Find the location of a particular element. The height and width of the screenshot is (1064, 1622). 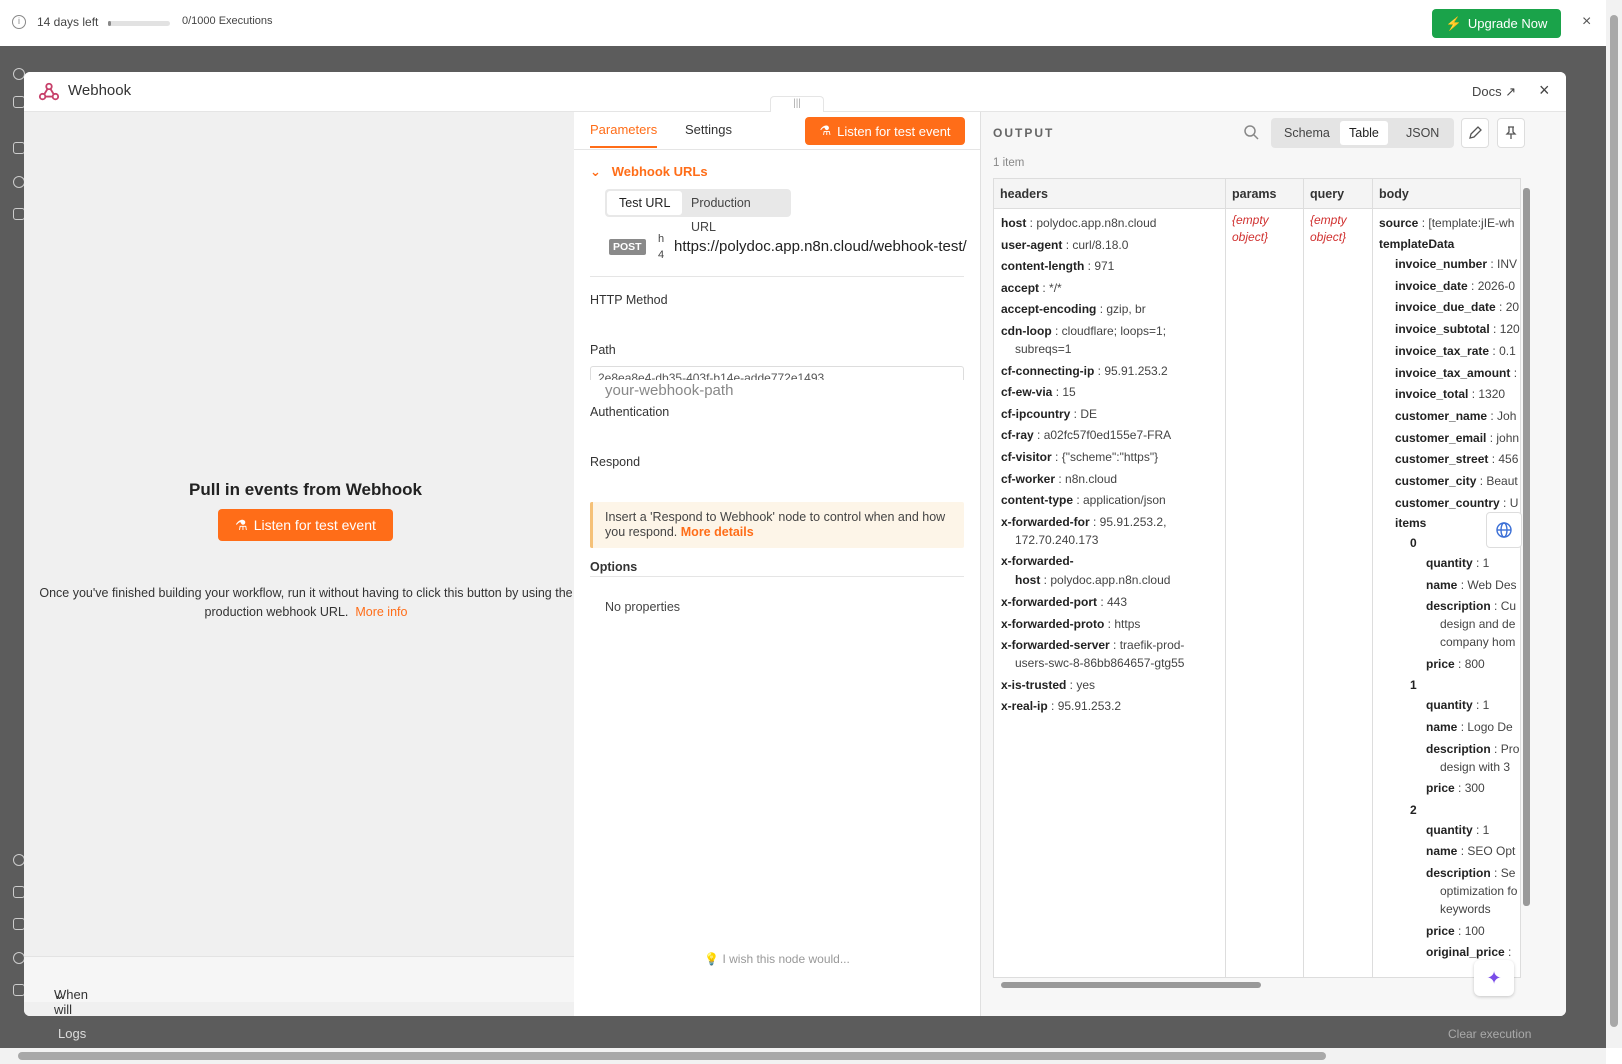

field-key: cdn-loop is located at coordinates (1026, 331).